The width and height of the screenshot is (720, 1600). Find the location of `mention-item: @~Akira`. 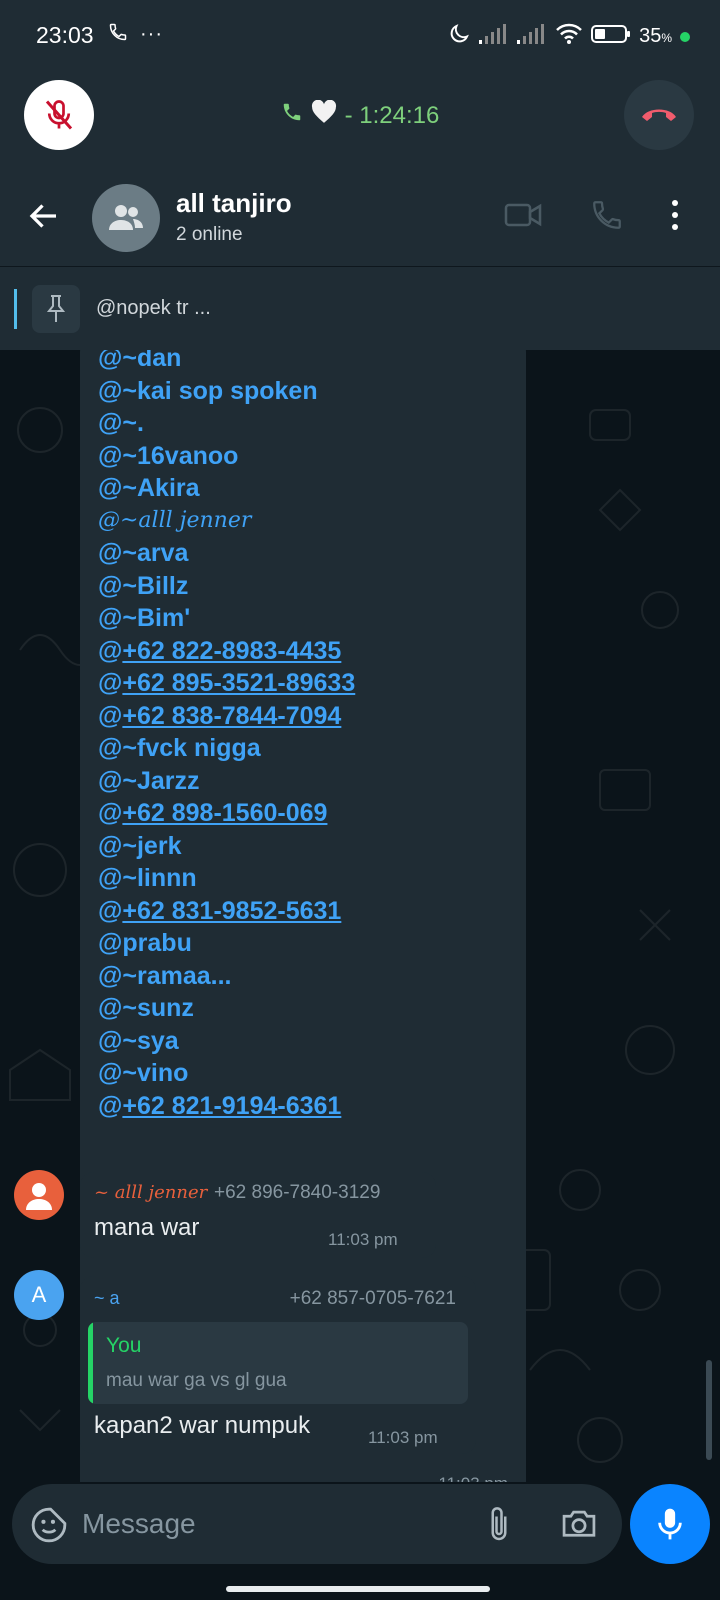

mention-item: @~Akira is located at coordinates (226, 488).